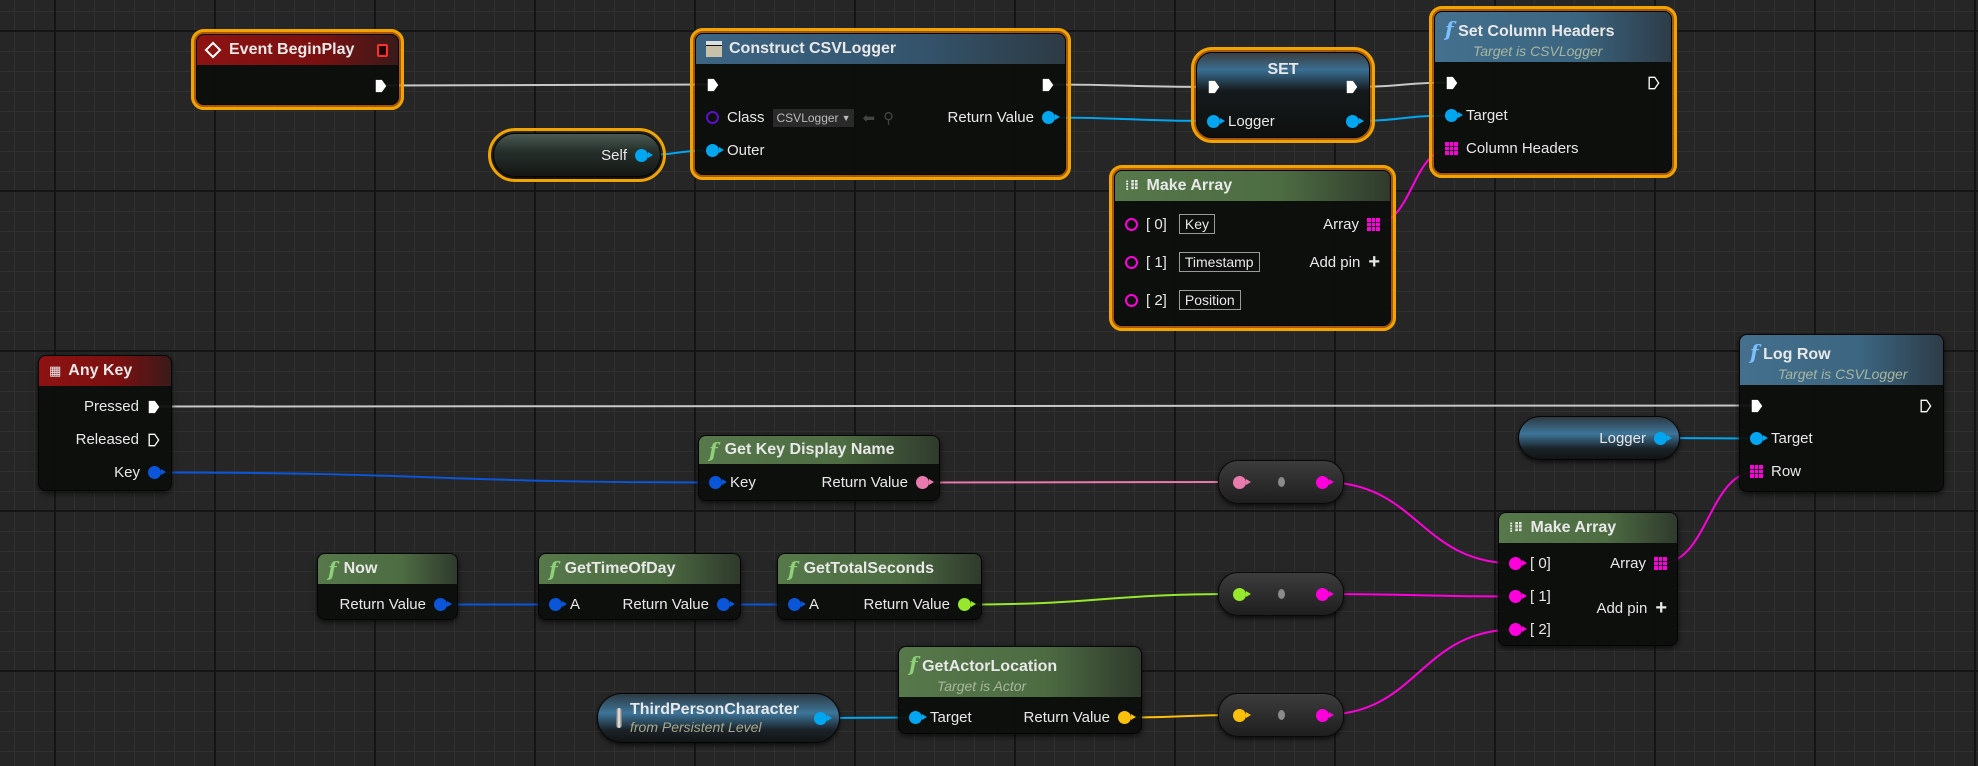 Image resolution: width=1978 pixels, height=766 pixels. What do you see at coordinates (55, 370) in the screenshot?
I see `keyboard-icon: ▦` at bounding box center [55, 370].